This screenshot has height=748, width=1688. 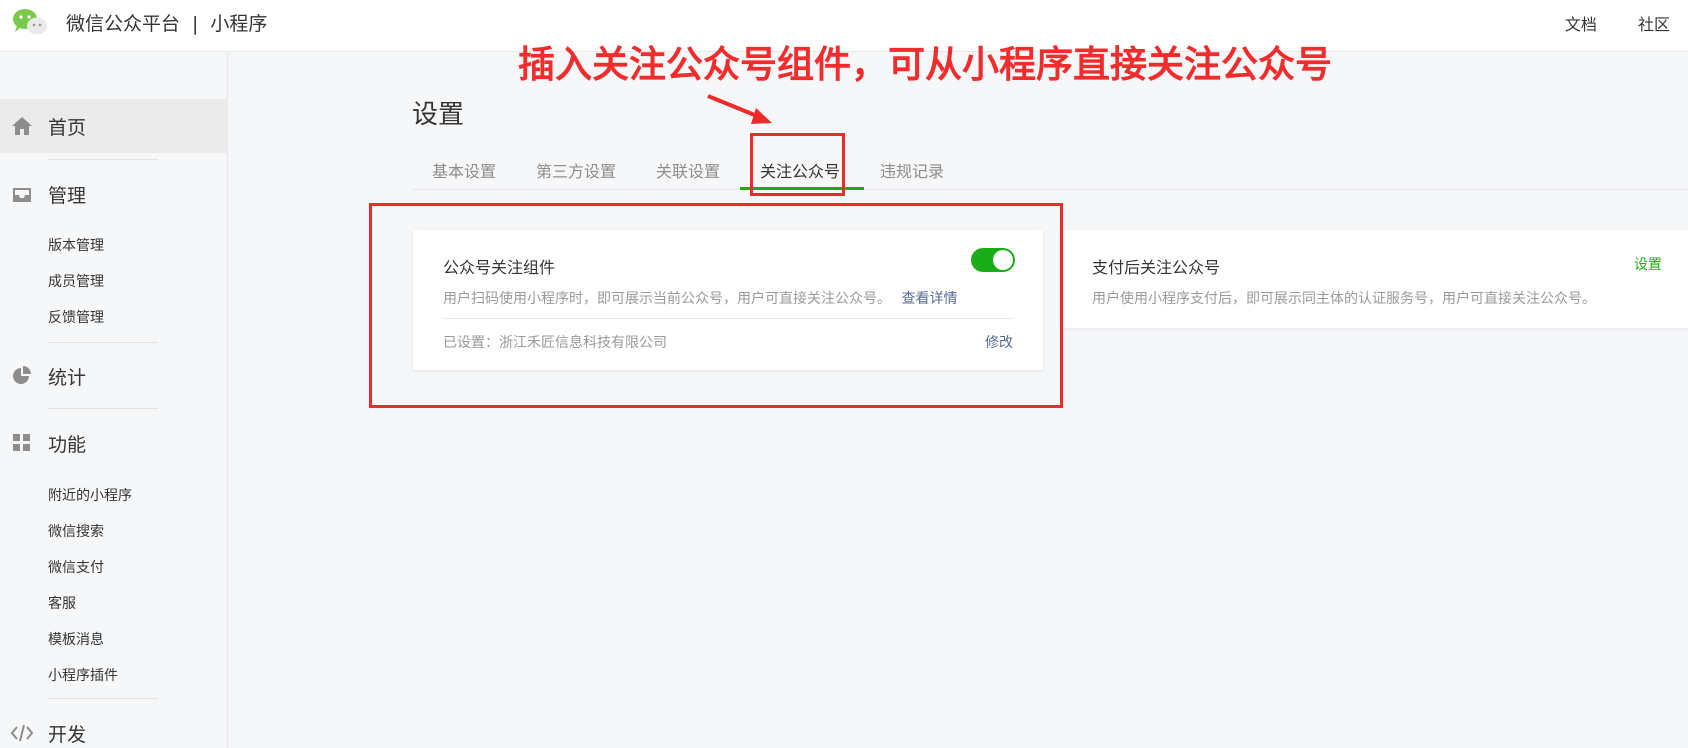 I want to click on annotation-tab-highlight, so click(x=797, y=164).